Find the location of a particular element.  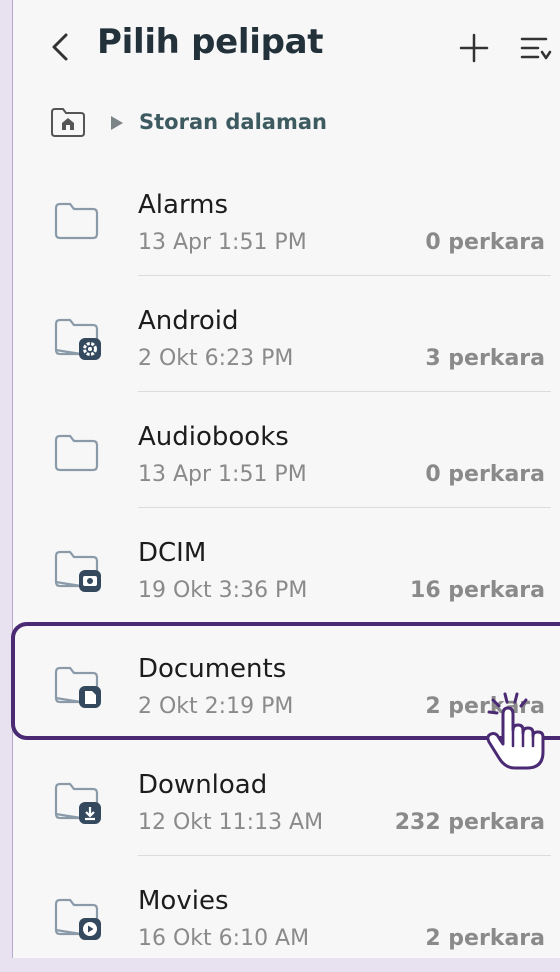

add-folder-icon is located at coordinates (474, 48).